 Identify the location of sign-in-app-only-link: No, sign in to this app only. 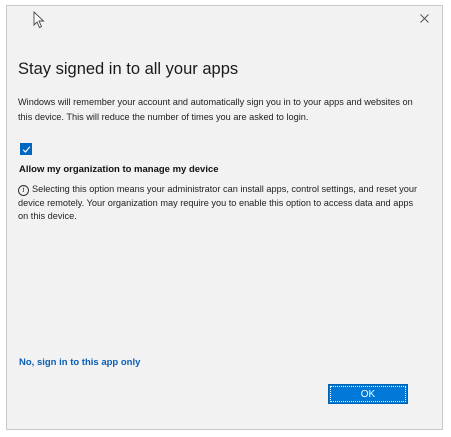
(79, 362).